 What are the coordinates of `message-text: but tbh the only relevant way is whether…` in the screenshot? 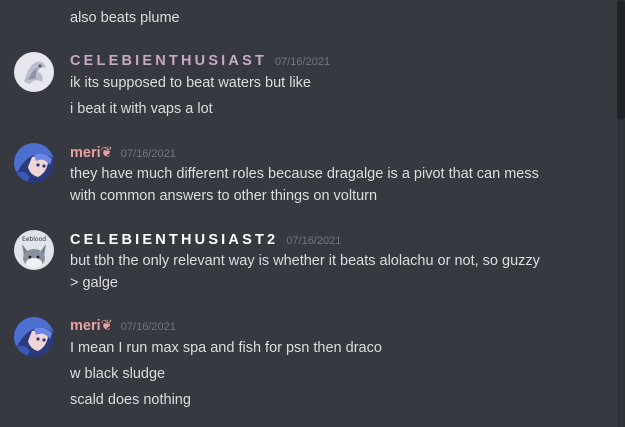 It's located at (305, 261).